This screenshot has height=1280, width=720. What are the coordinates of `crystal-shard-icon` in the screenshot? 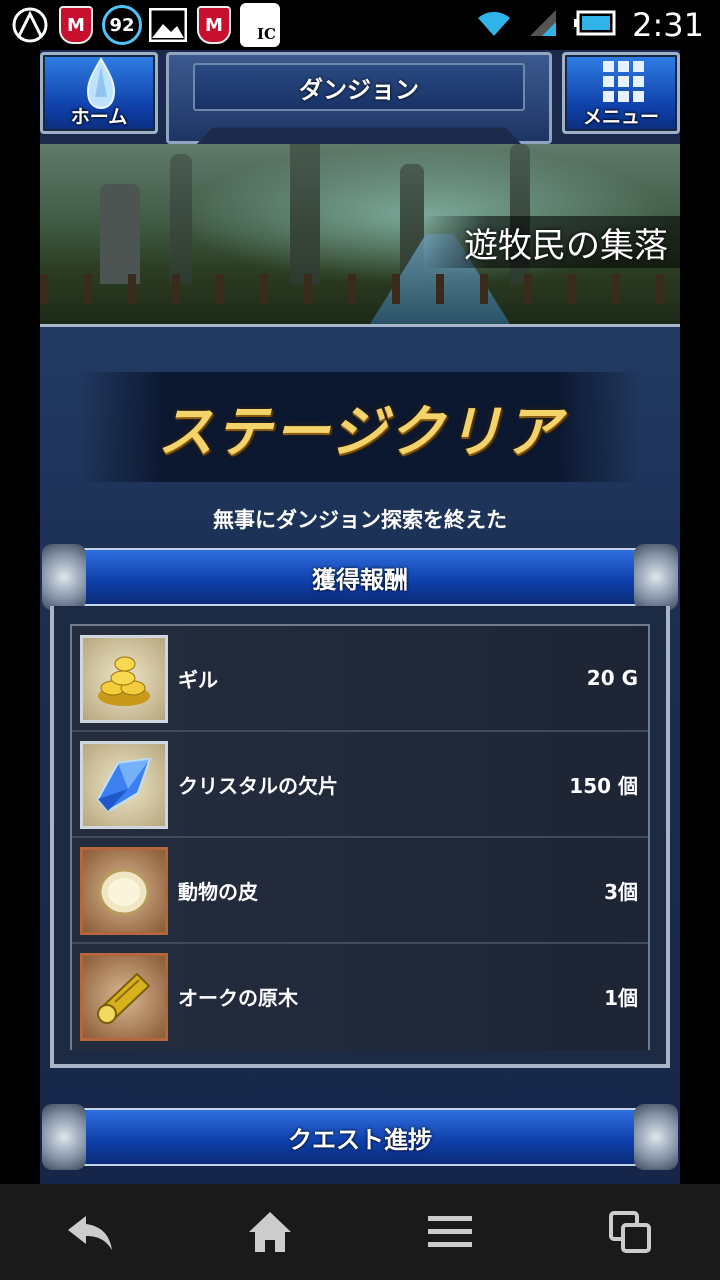 It's located at (124, 785).